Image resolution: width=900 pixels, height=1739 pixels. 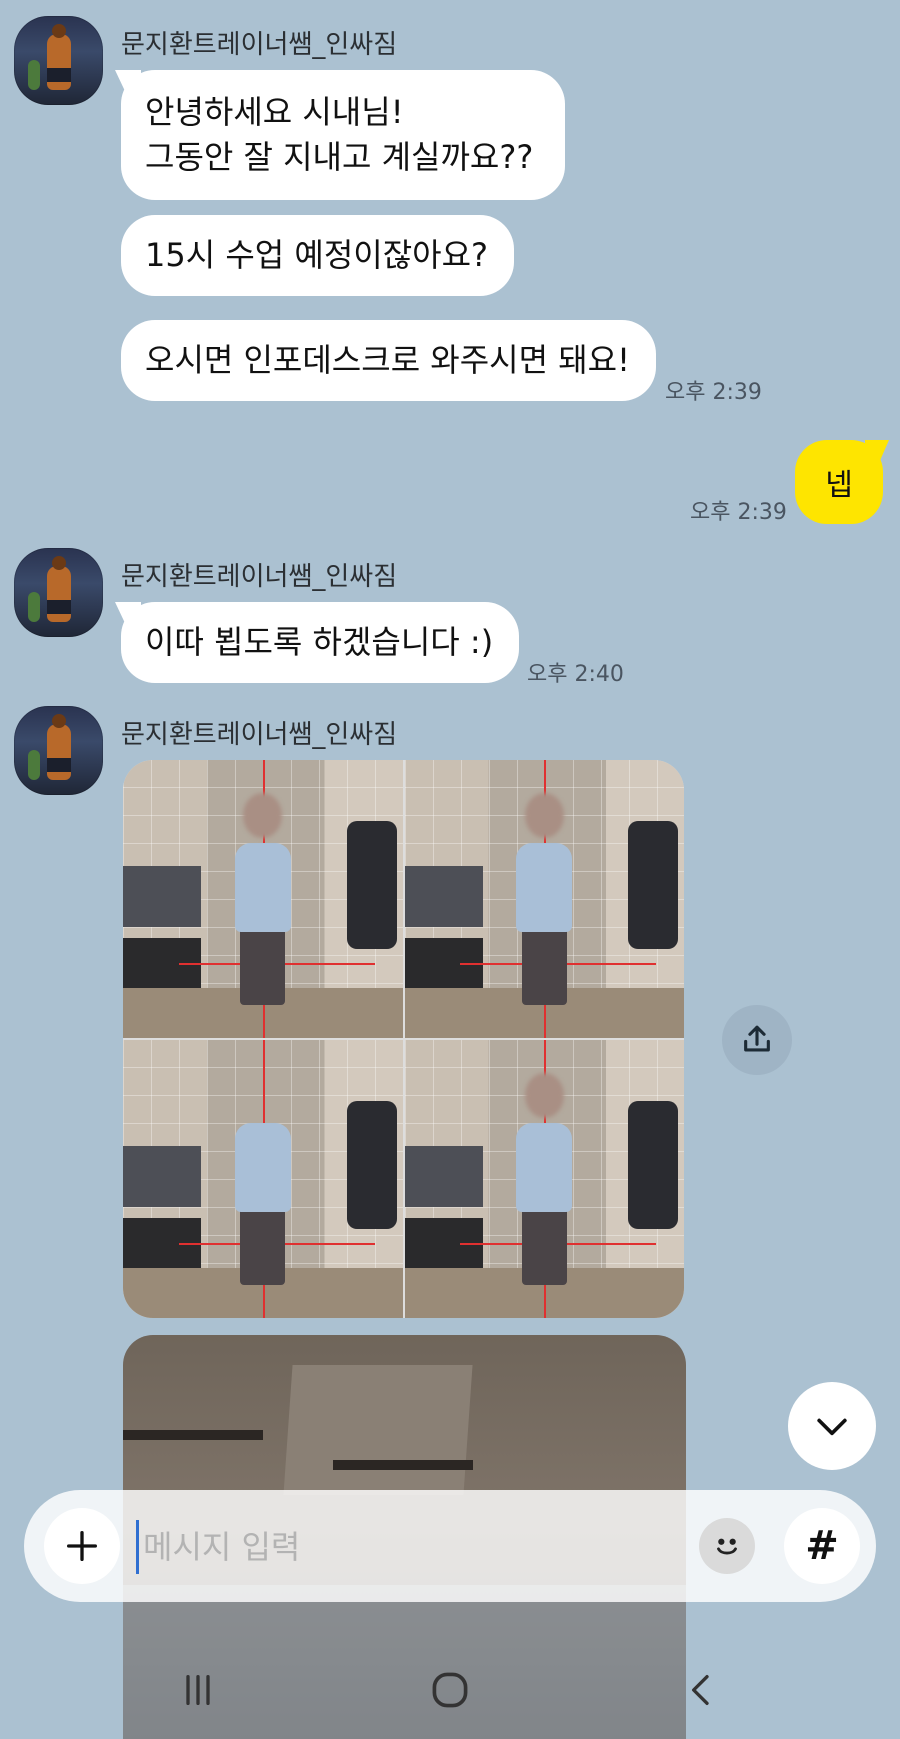 What do you see at coordinates (263, 899) in the screenshot?
I see `posture-photo-front` at bounding box center [263, 899].